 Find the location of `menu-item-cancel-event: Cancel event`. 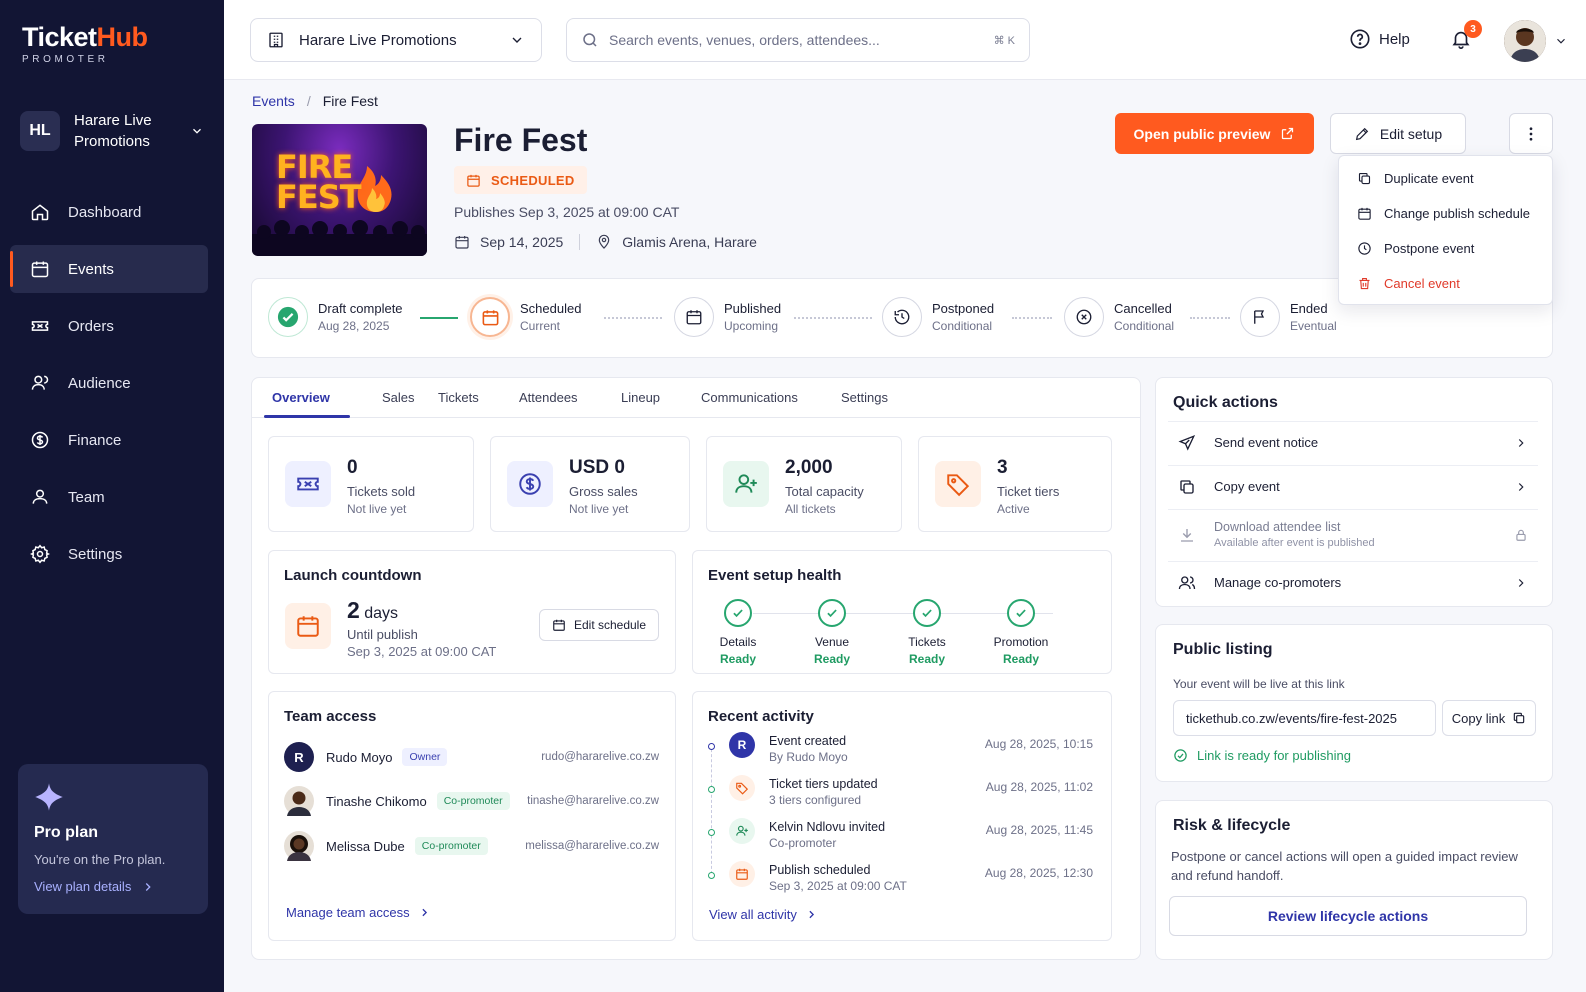

menu-item-cancel-event: Cancel event is located at coordinates (1445, 283).